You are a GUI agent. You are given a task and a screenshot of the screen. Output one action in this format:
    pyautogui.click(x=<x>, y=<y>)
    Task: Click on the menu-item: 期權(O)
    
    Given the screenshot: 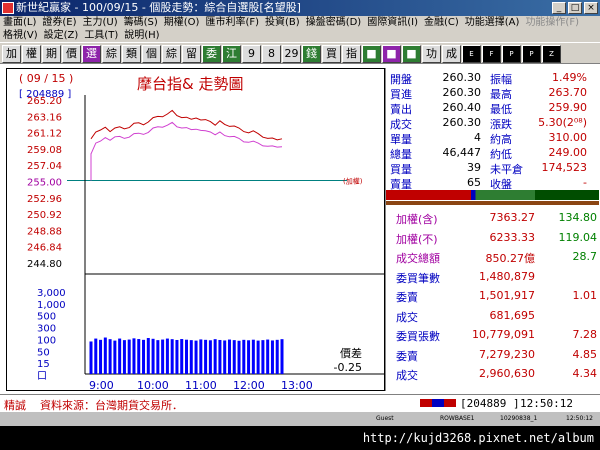 What is the action you would take?
    pyautogui.click(x=182, y=22)
    